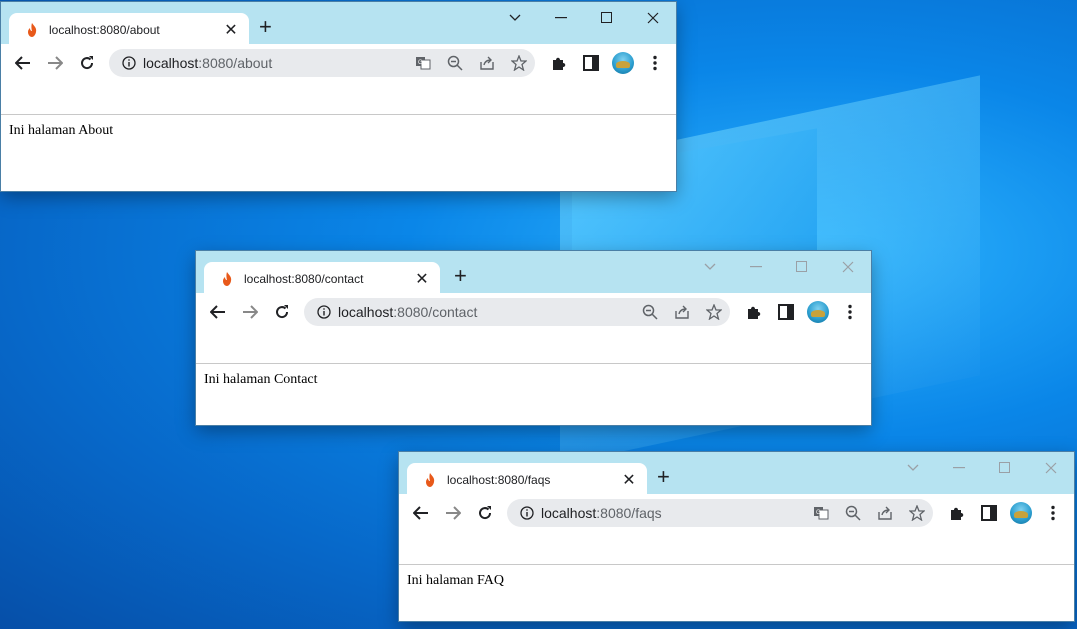 This screenshot has width=1077, height=629. I want to click on url-path: :8080/faqs, so click(629, 513).